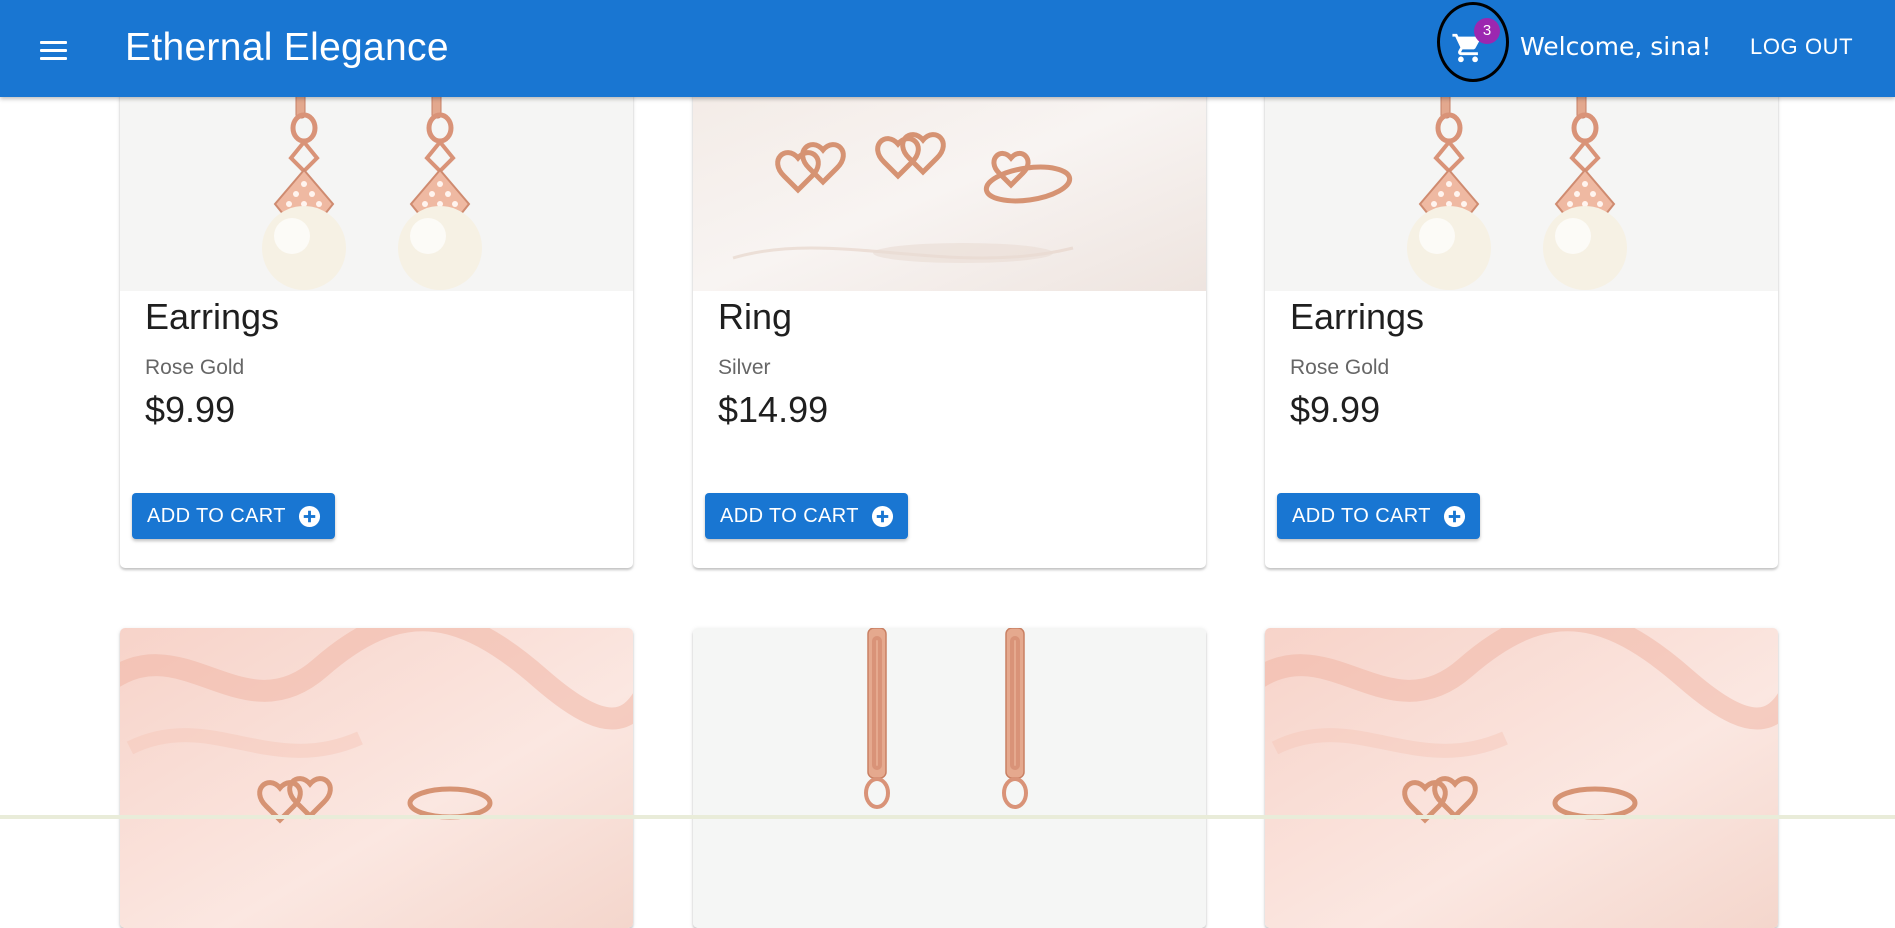 The height and width of the screenshot is (928, 1895). I want to click on cart-count-badge: 3, so click(1487, 31).